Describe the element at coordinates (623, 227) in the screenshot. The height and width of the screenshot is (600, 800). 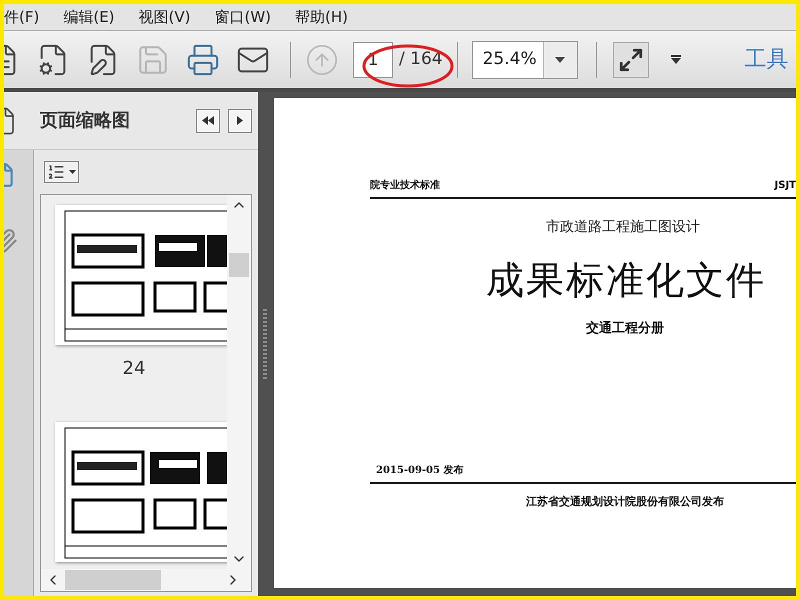
I see `document-subtitle: 市政道路工程施工图设计` at that location.